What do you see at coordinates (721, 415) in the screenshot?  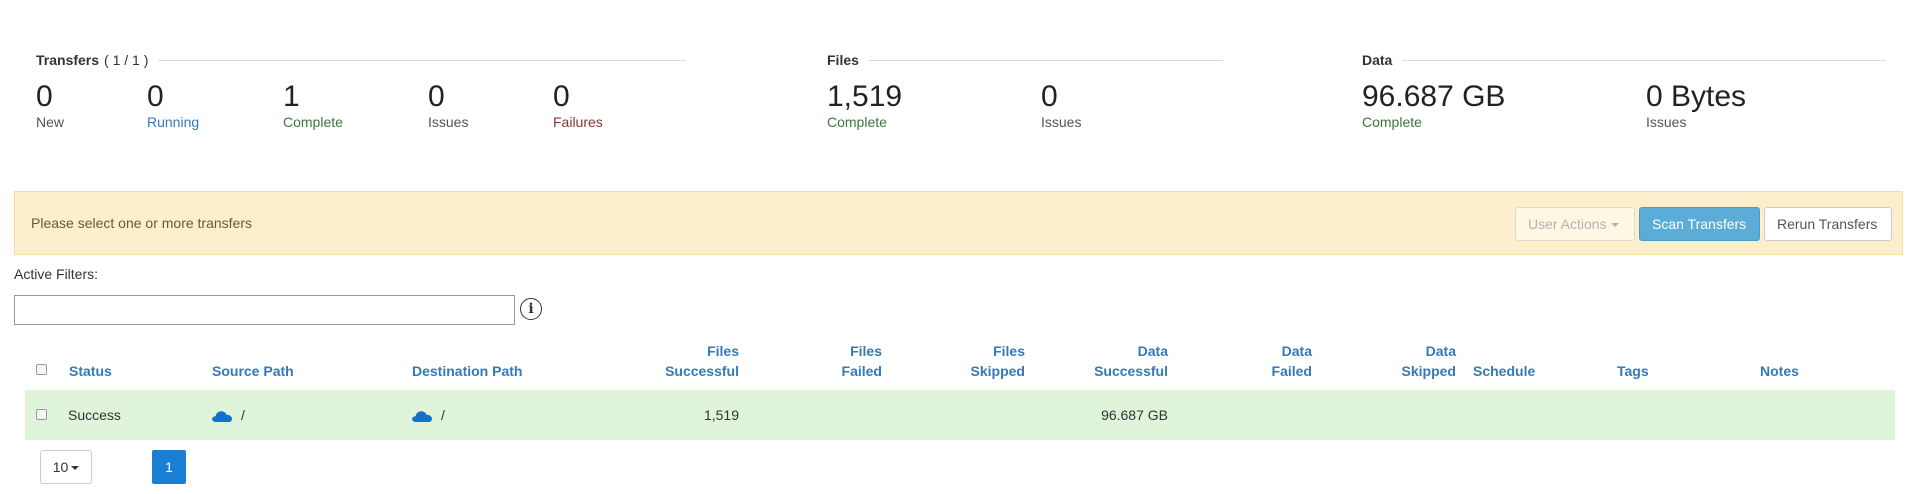 I see `row-files-successful: 1,519` at bounding box center [721, 415].